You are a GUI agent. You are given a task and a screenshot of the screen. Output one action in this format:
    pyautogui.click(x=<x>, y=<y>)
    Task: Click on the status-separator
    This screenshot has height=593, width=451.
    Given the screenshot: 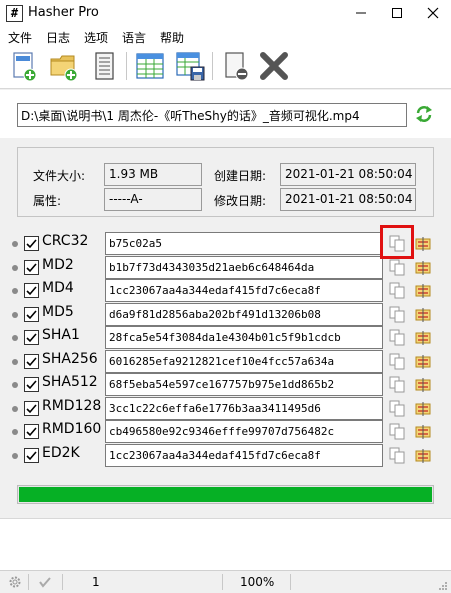 What is the action you would take?
    pyautogui.click(x=222, y=582)
    